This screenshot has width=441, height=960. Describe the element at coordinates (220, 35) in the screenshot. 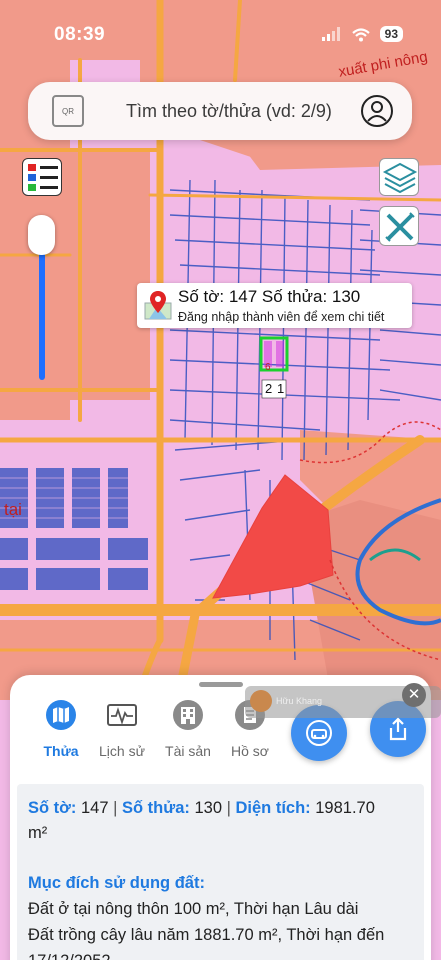

I see `status-bar: 08:39 93` at that location.